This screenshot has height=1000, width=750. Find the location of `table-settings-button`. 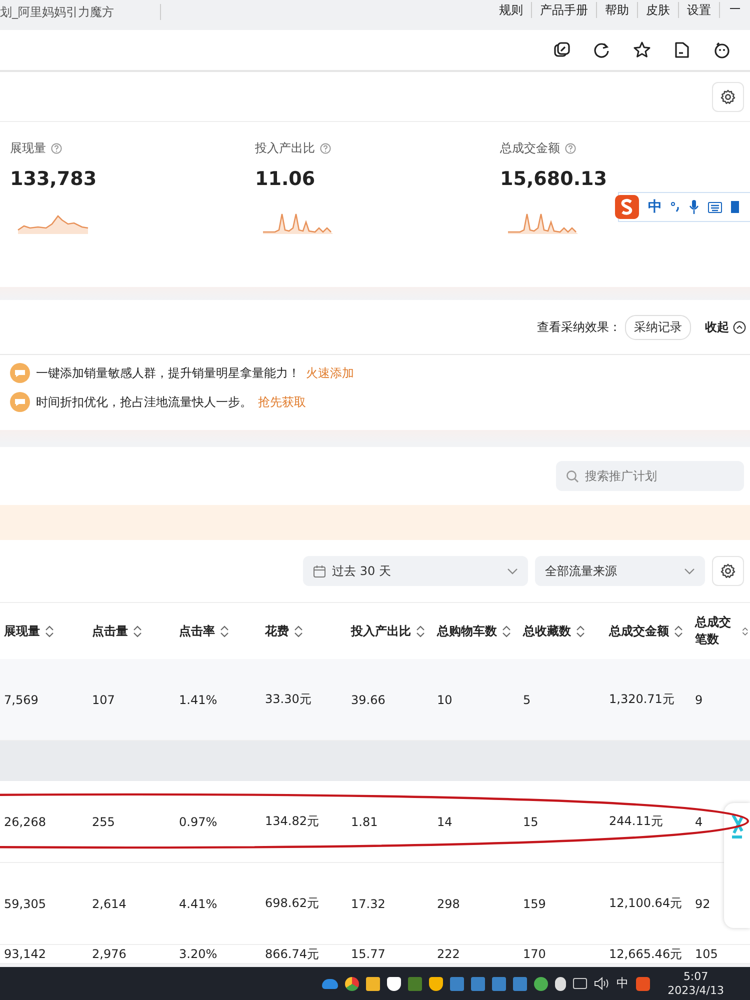

table-settings-button is located at coordinates (728, 571).